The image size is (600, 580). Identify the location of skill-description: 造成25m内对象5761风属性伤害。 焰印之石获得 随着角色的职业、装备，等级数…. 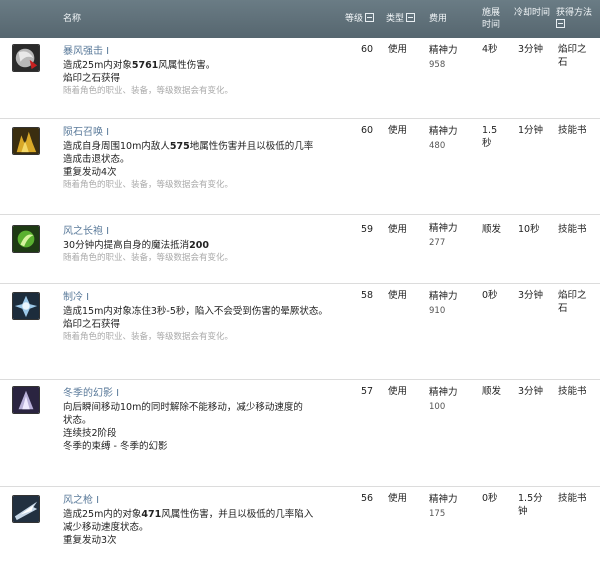
(199, 78).